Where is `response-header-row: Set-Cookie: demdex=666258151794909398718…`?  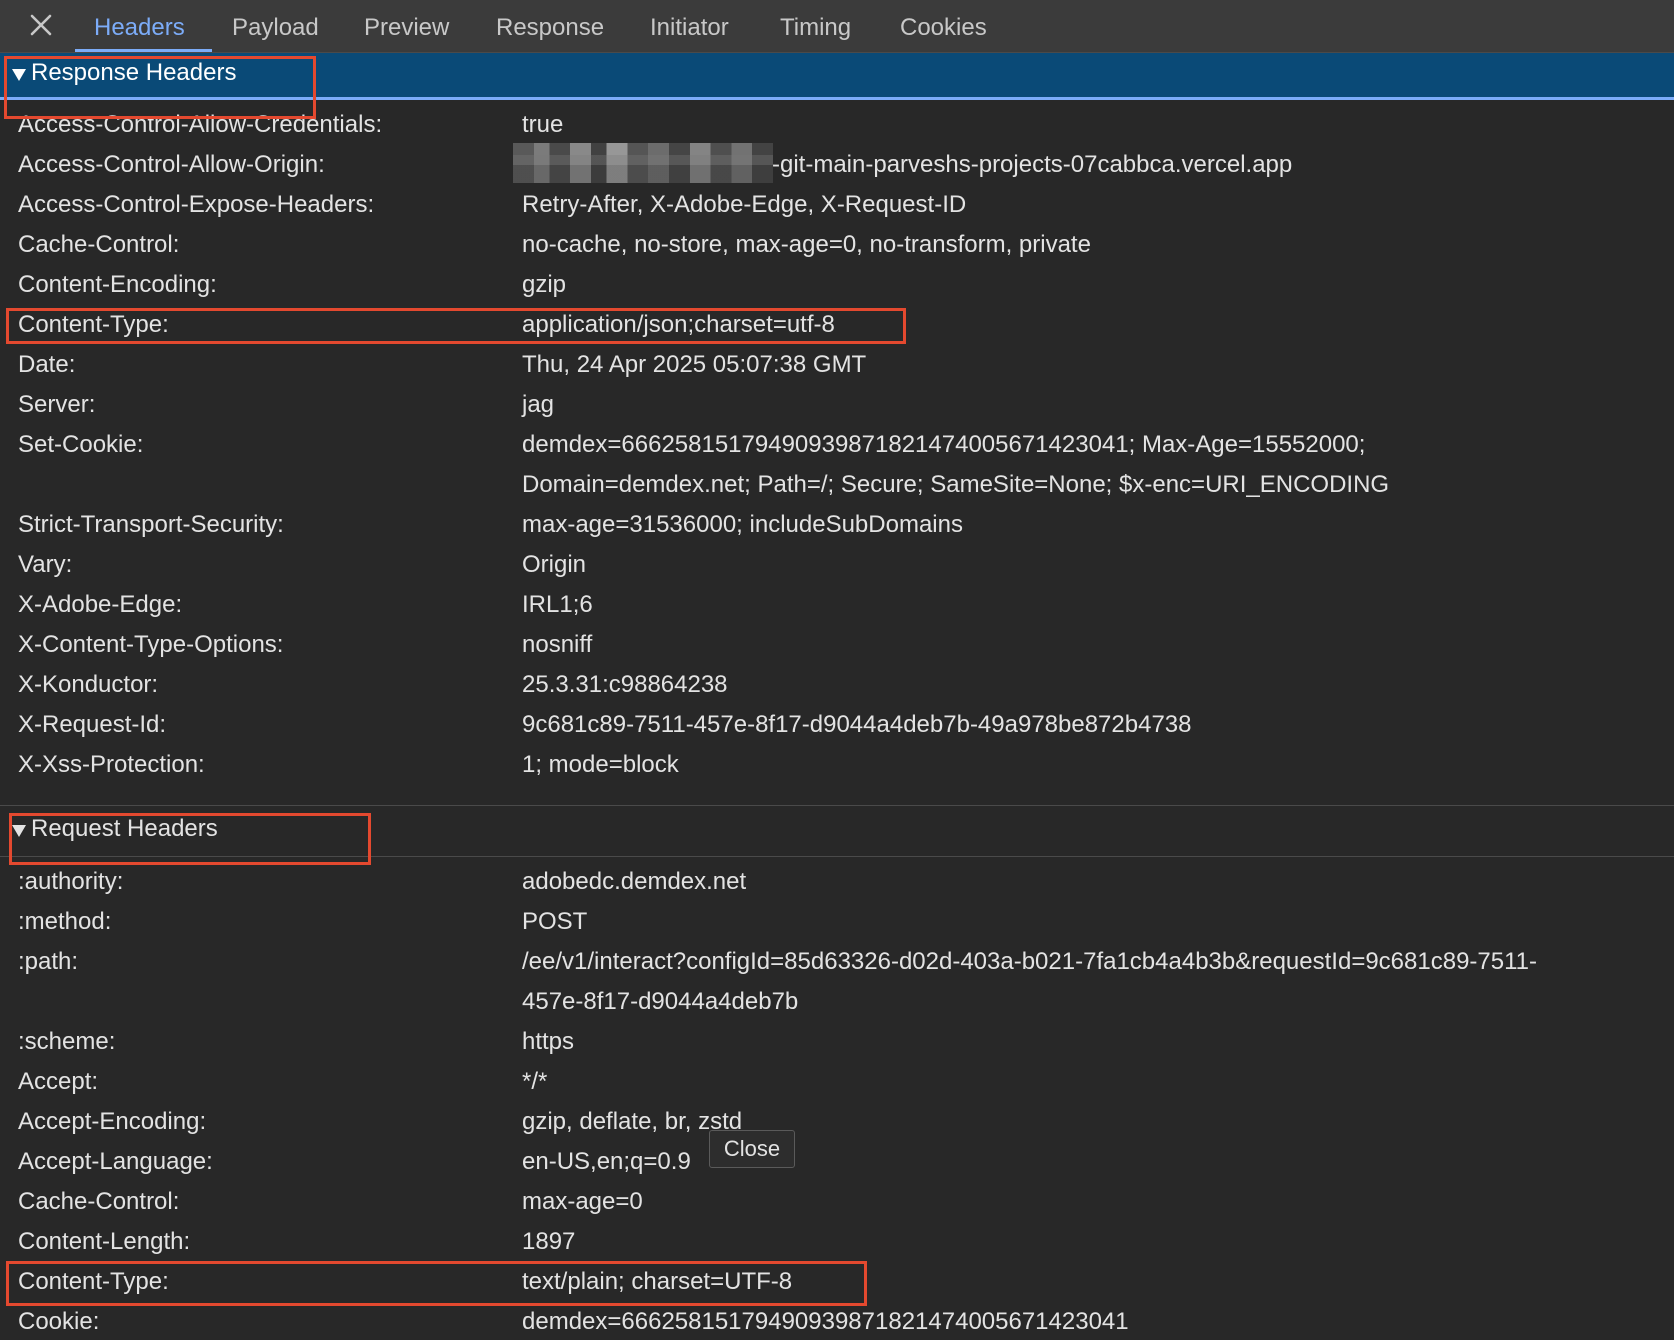
response-header-row: Set-Cookie: demdex=666258151794909398718… is located at coordinates (837, 465).